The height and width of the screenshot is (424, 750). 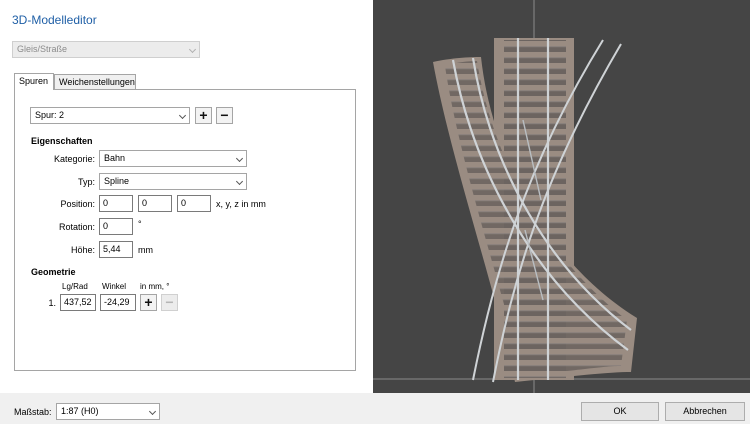 I want to click on hoehe-input: 5,44, so click(x=116, y=249).